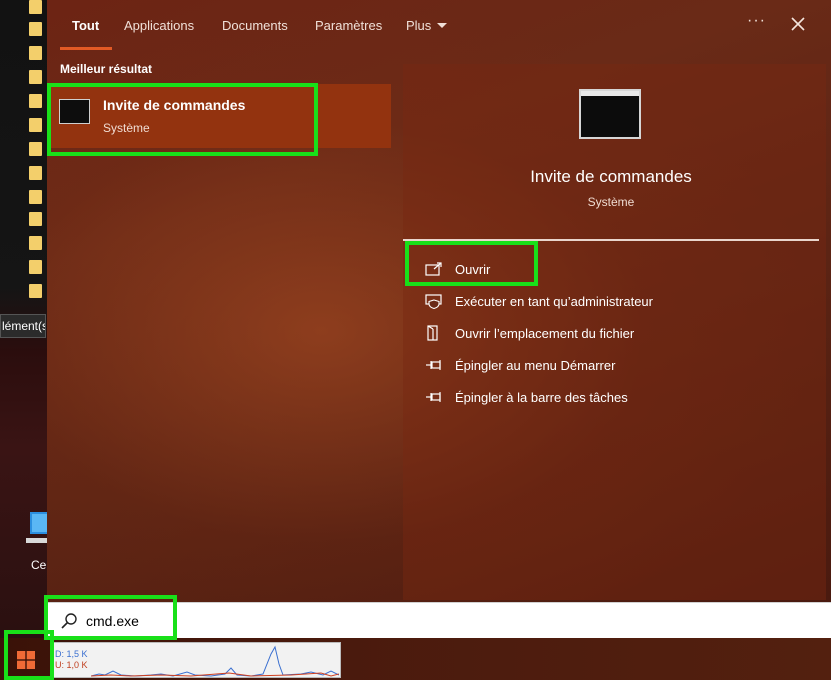 Image resolution: width=831 pixels, height=680 pixels. Describe the element at coordinates (174, 105) in the screenshot. I see `result-title: Invite de commandes` at that location.